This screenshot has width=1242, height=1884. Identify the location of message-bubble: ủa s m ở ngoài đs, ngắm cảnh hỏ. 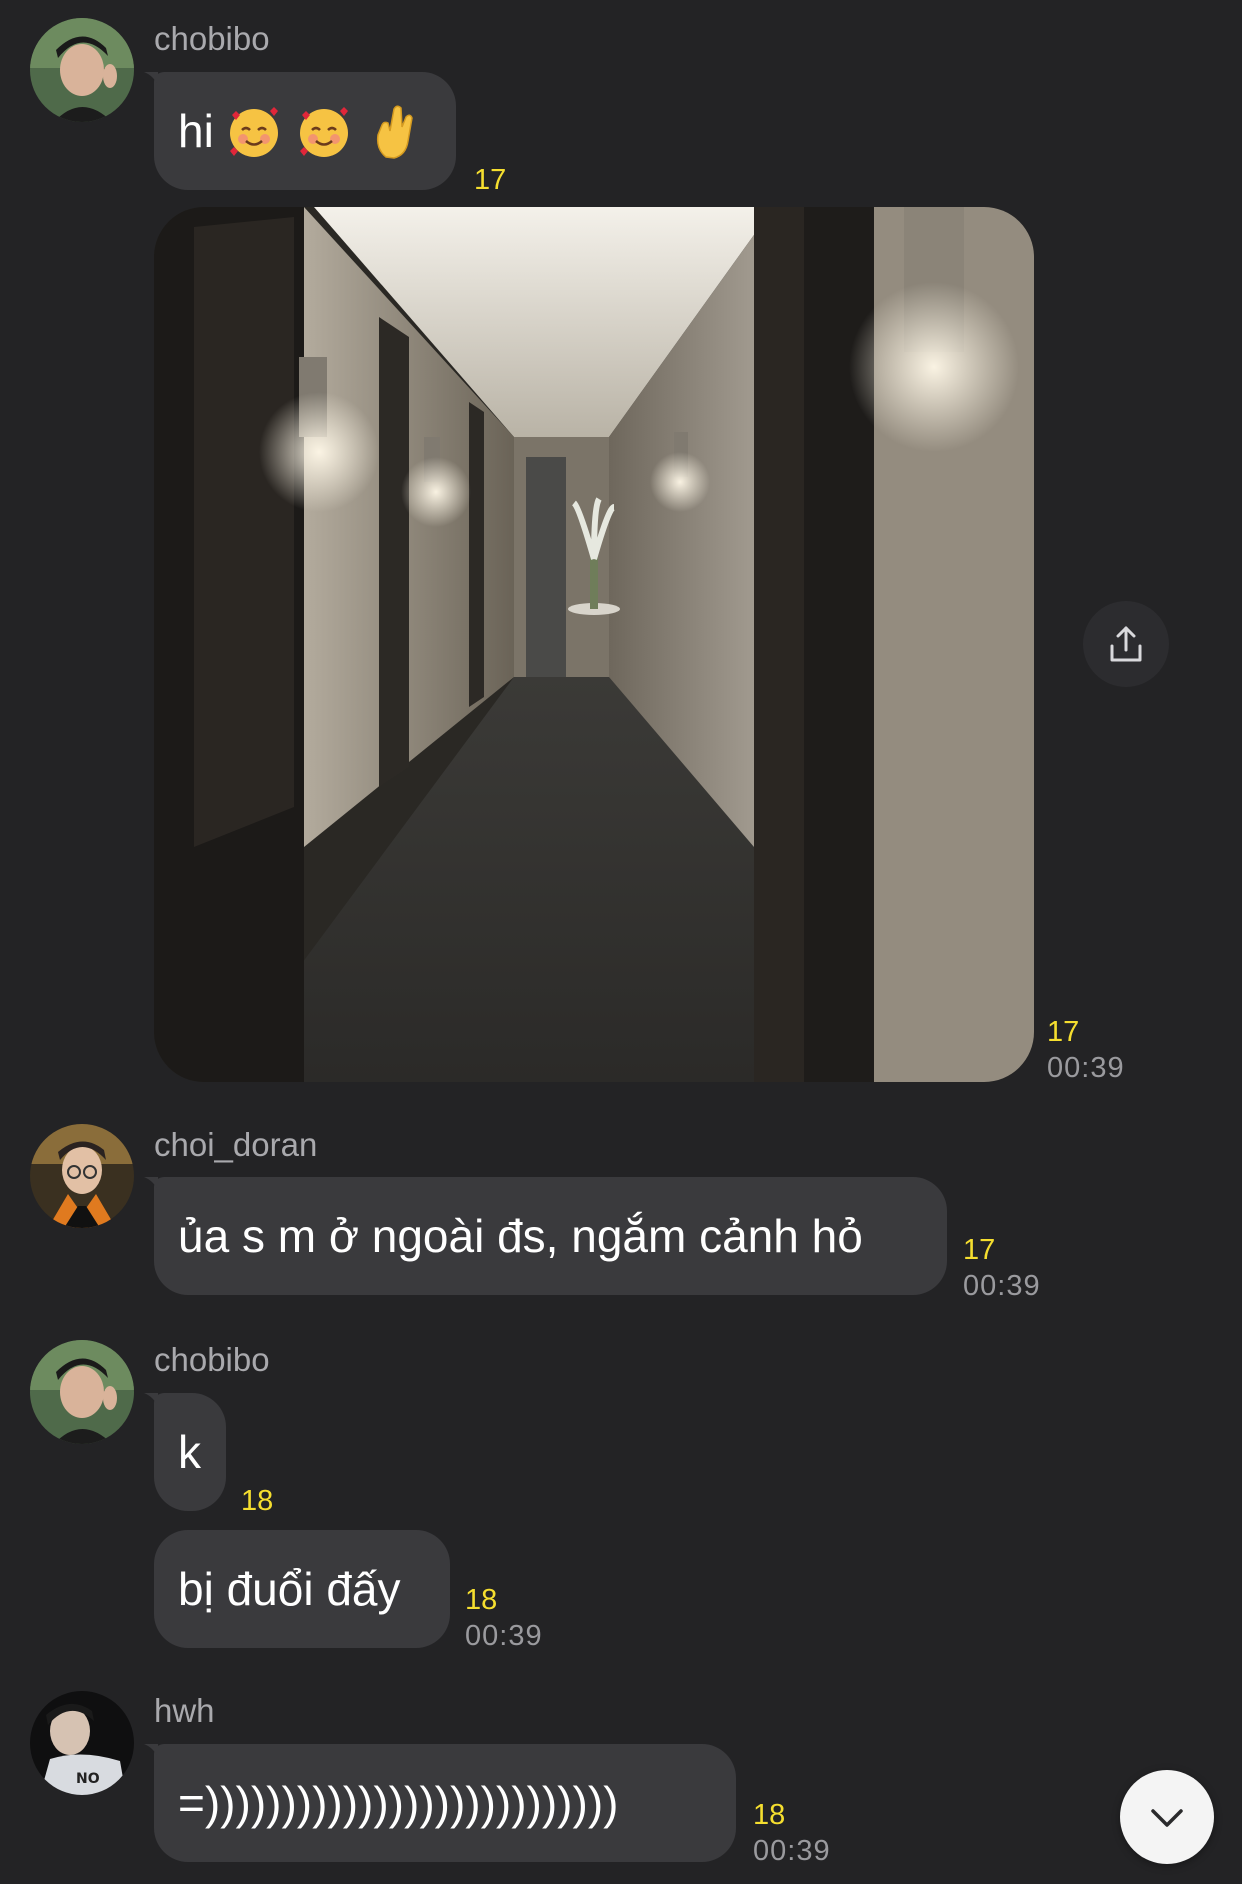
(550, 1236).